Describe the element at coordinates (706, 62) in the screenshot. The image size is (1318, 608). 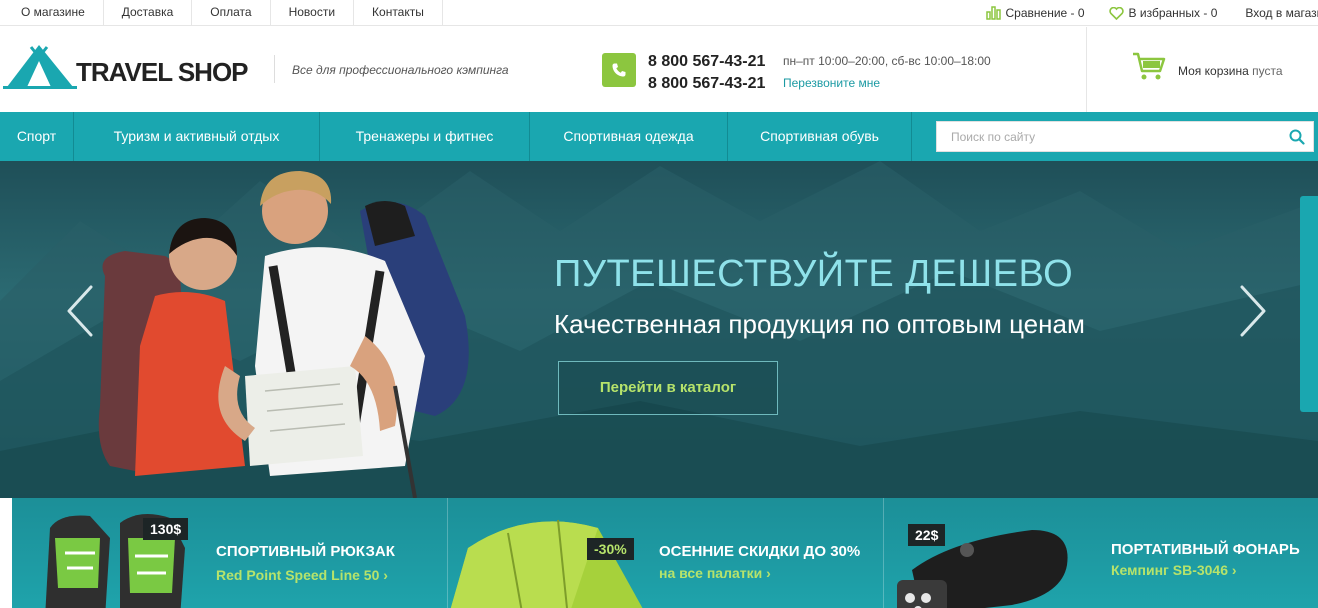
I see `phone-number-1: 8 800 567-43-21` at that location.